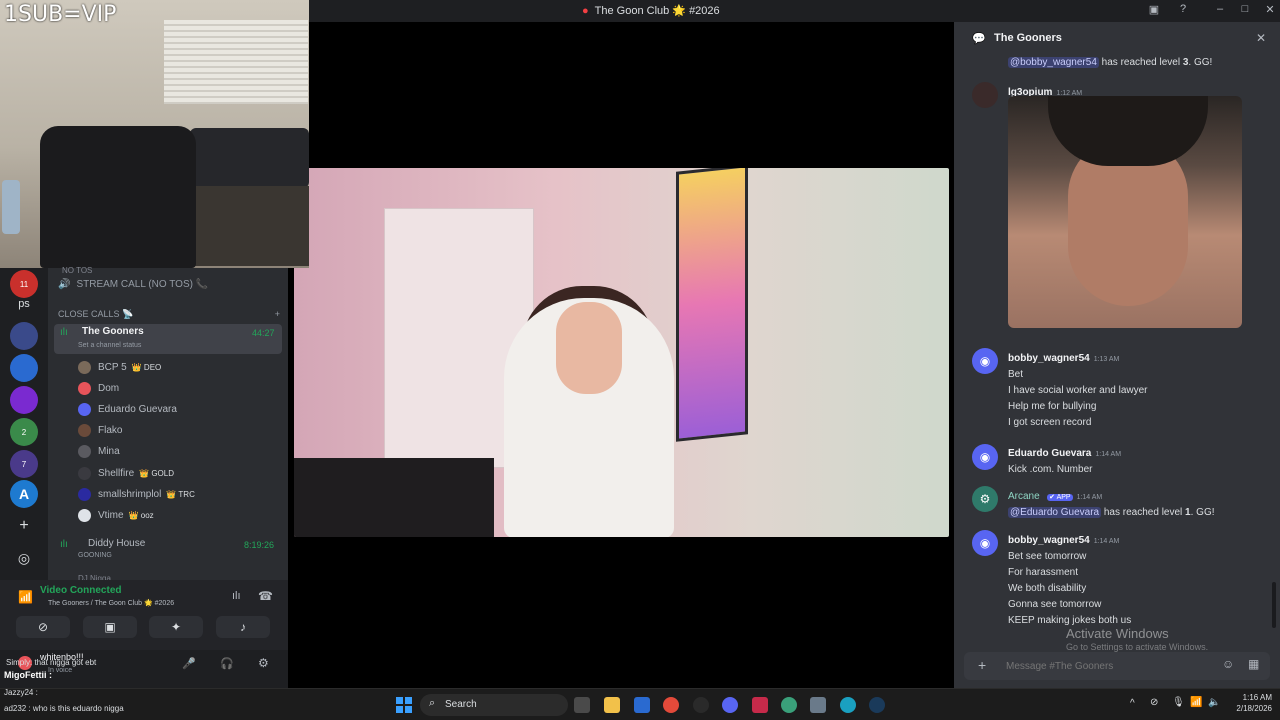 Image resolution: width=1280 pixels, height=720 pixels. I want to click on obs-icon, so click(701, 705).